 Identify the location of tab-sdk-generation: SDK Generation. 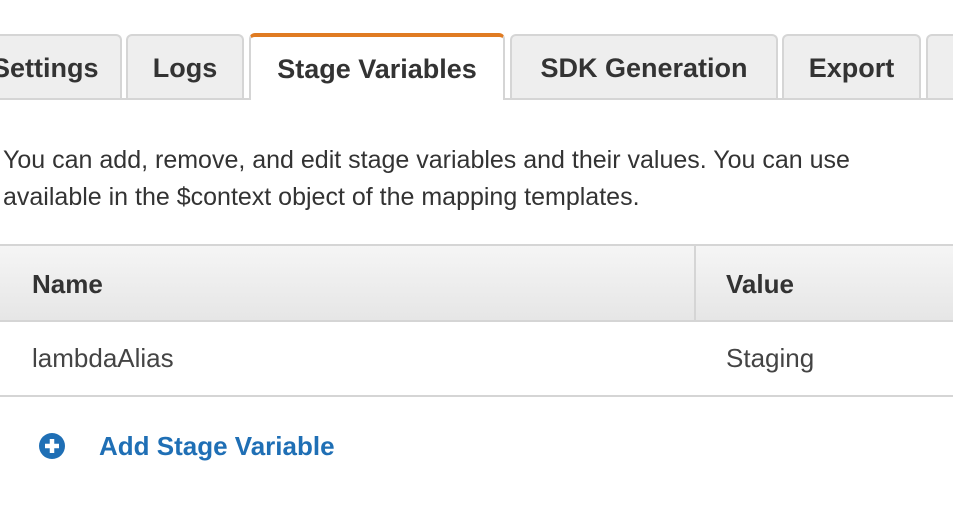
(644, 66).